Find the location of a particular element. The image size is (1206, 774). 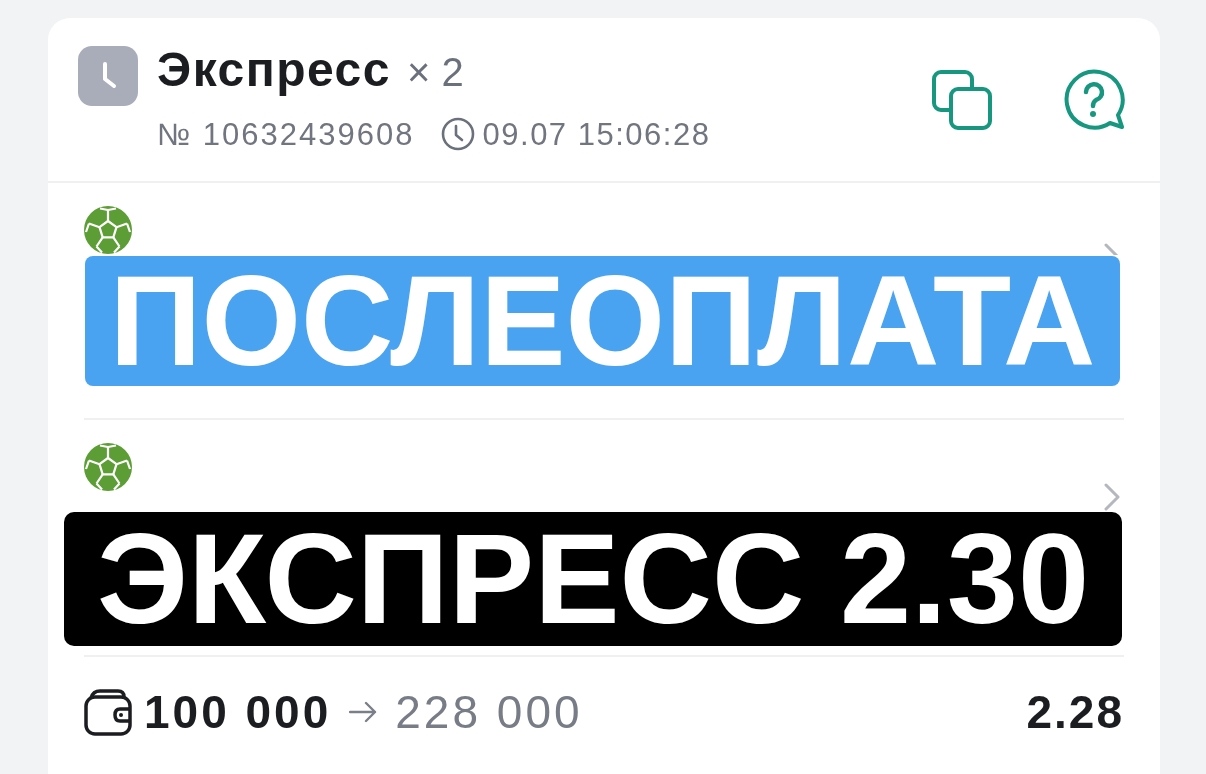

bet-number: № 10632439608 is located at coordinates (286, 134).